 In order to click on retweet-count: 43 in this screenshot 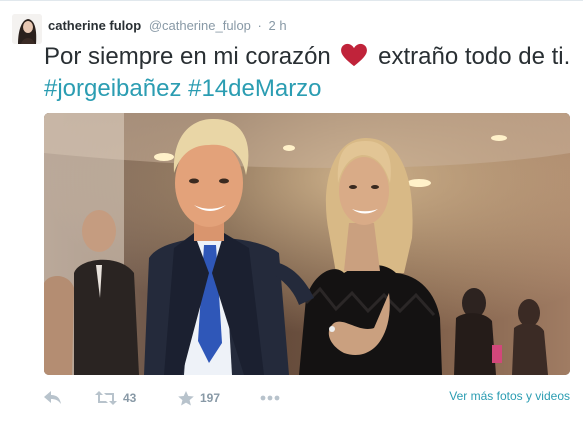, I will do `click(130, 398)`.